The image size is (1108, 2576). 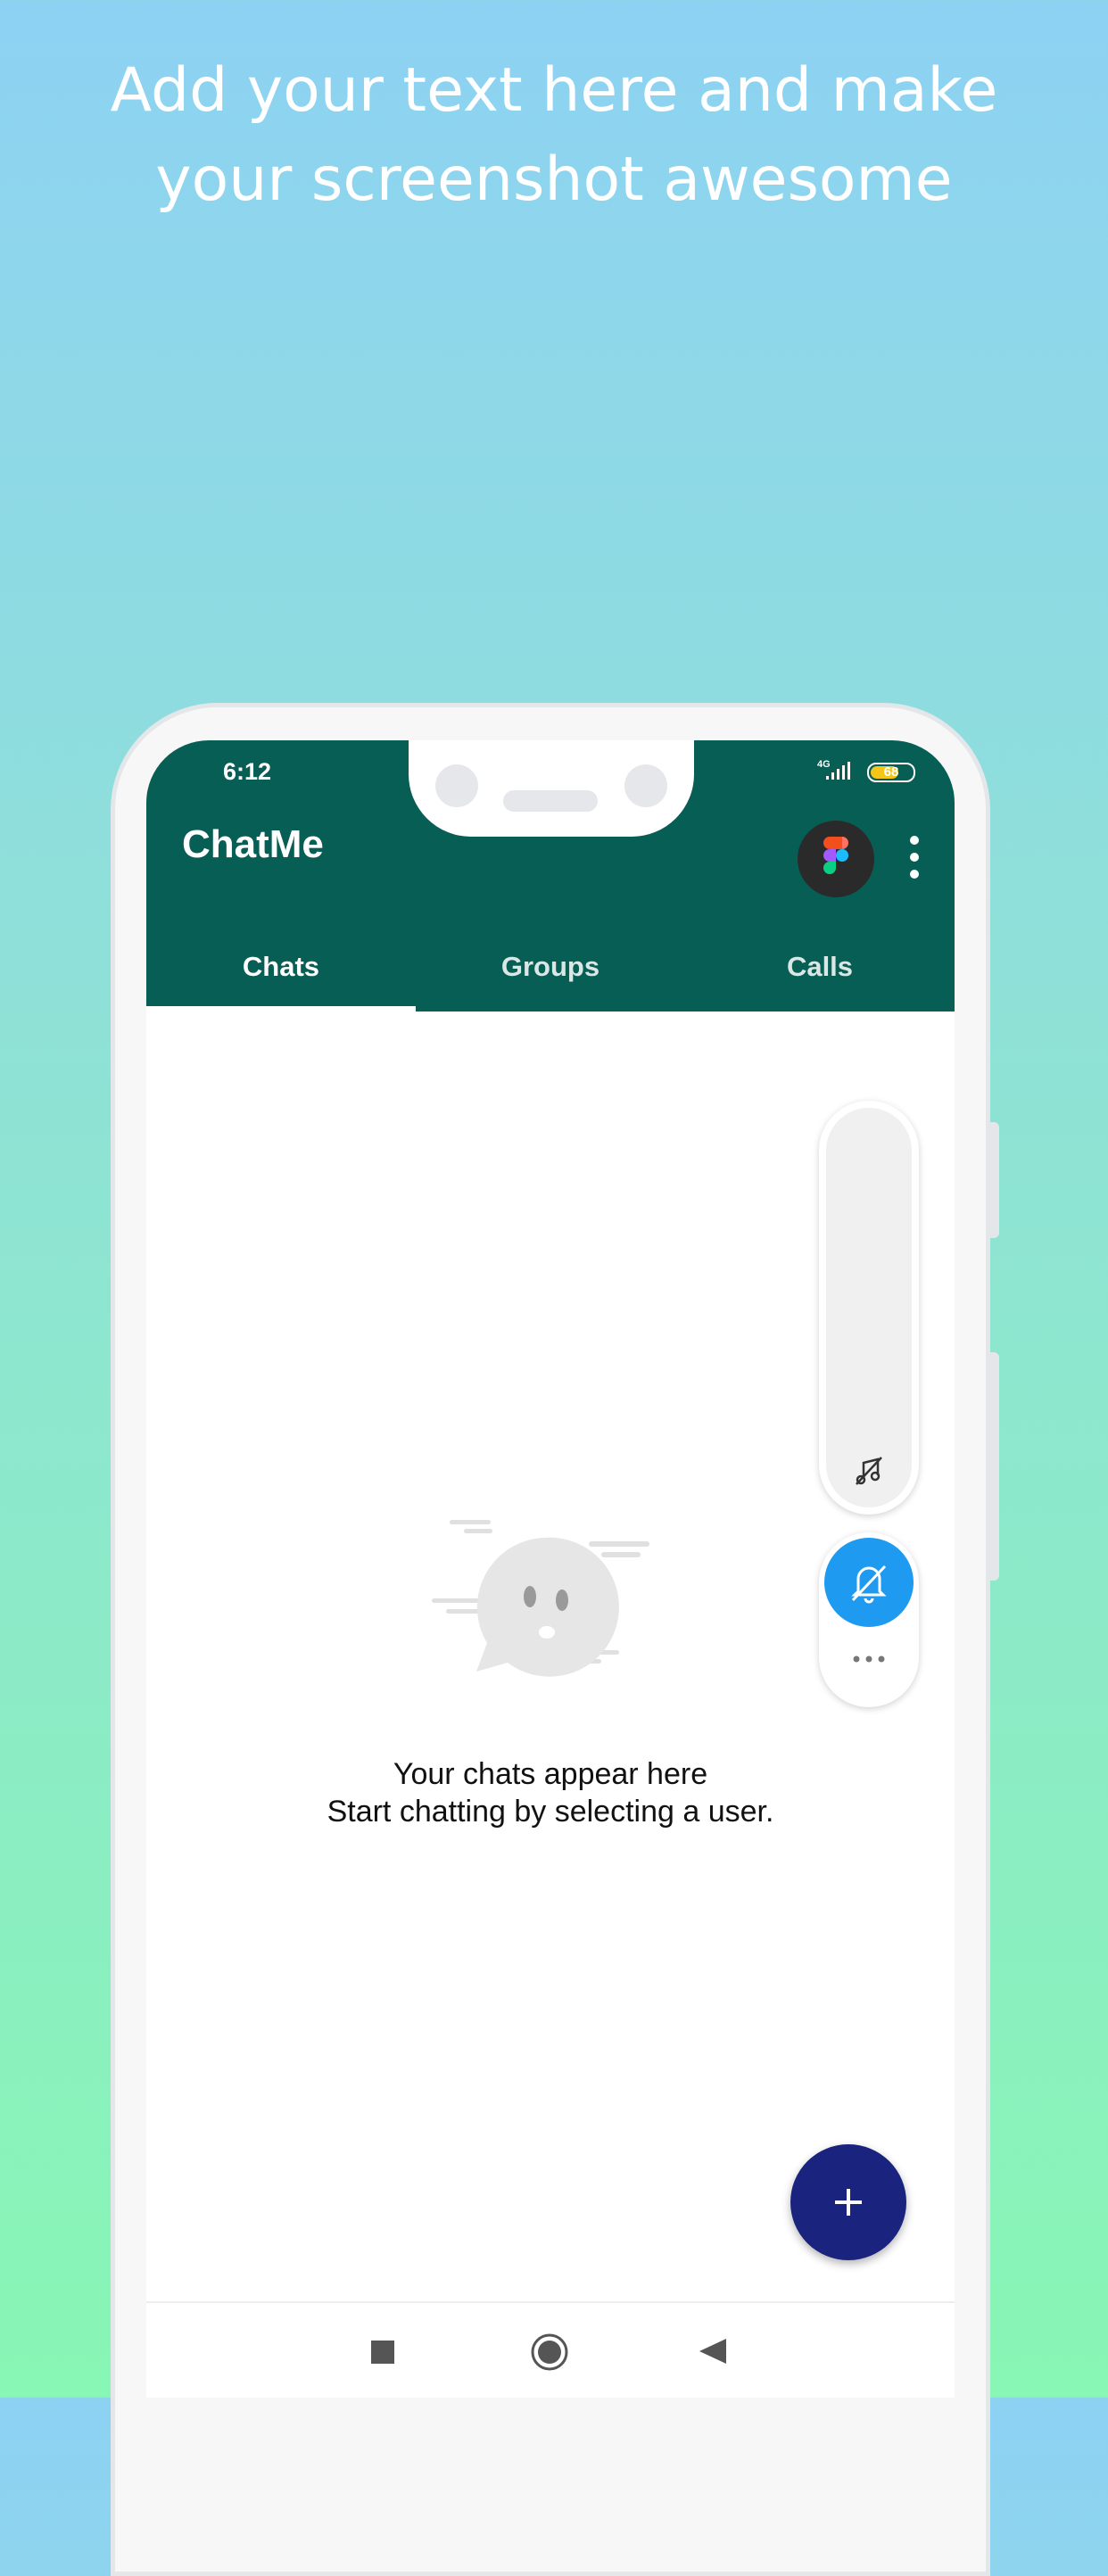 I want to click on mute-notifications-button, so click(x=869, y=1583).